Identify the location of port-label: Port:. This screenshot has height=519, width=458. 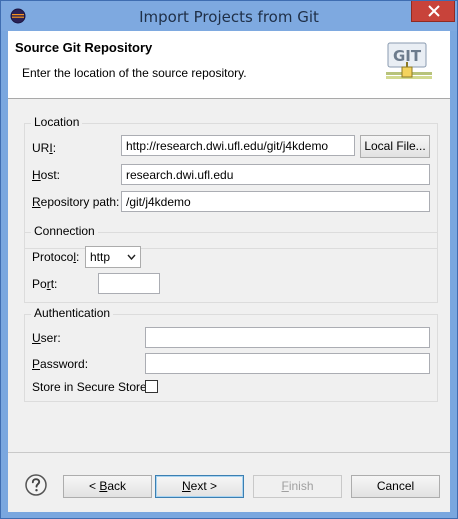
(45, 284).